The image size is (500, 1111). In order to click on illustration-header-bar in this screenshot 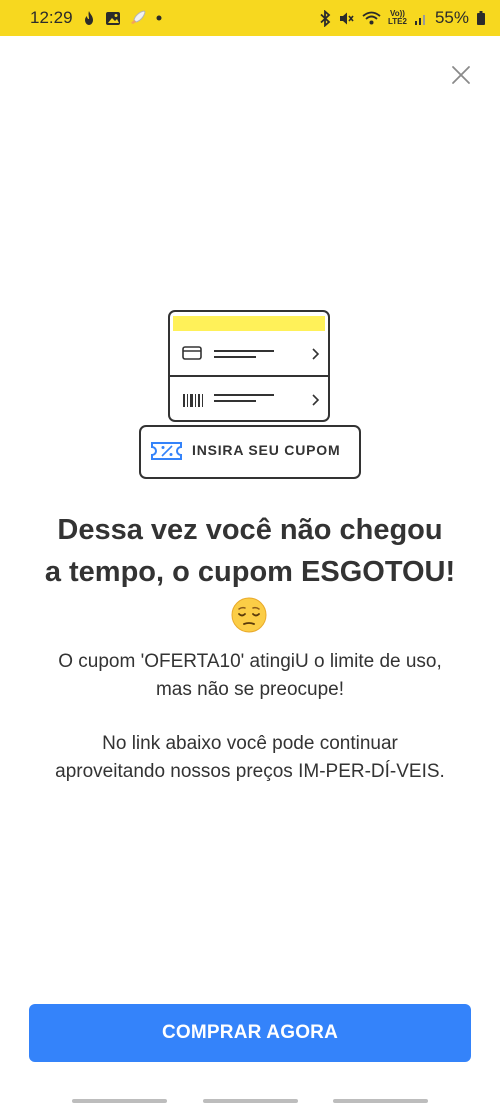, I will do `click(249, 323)`.